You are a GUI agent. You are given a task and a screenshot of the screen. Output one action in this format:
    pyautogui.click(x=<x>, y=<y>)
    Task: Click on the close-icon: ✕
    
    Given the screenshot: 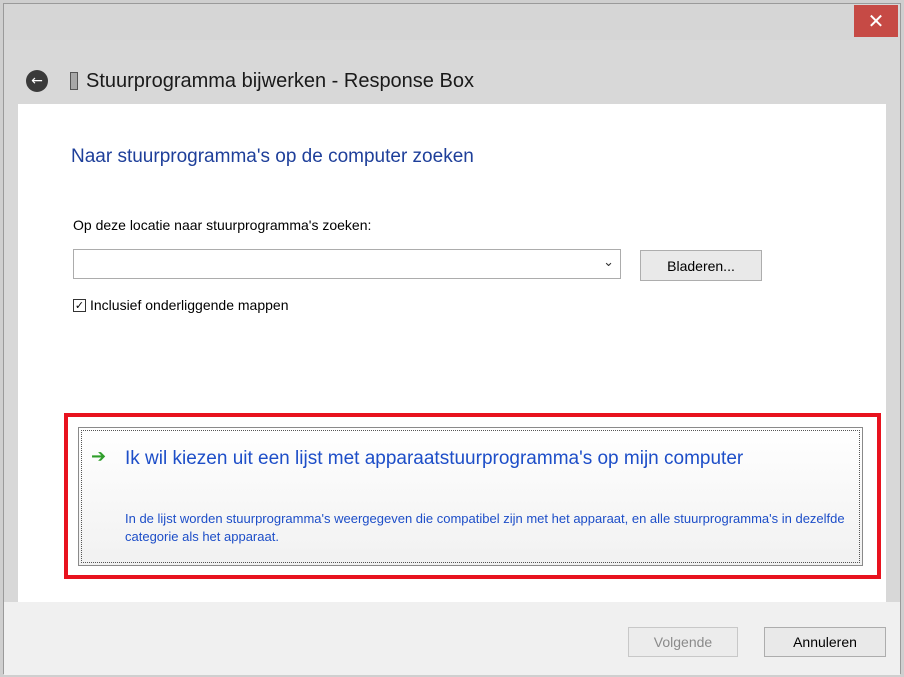 What is the action you would take?
    pyautogui.click(x=876, y=21)
    